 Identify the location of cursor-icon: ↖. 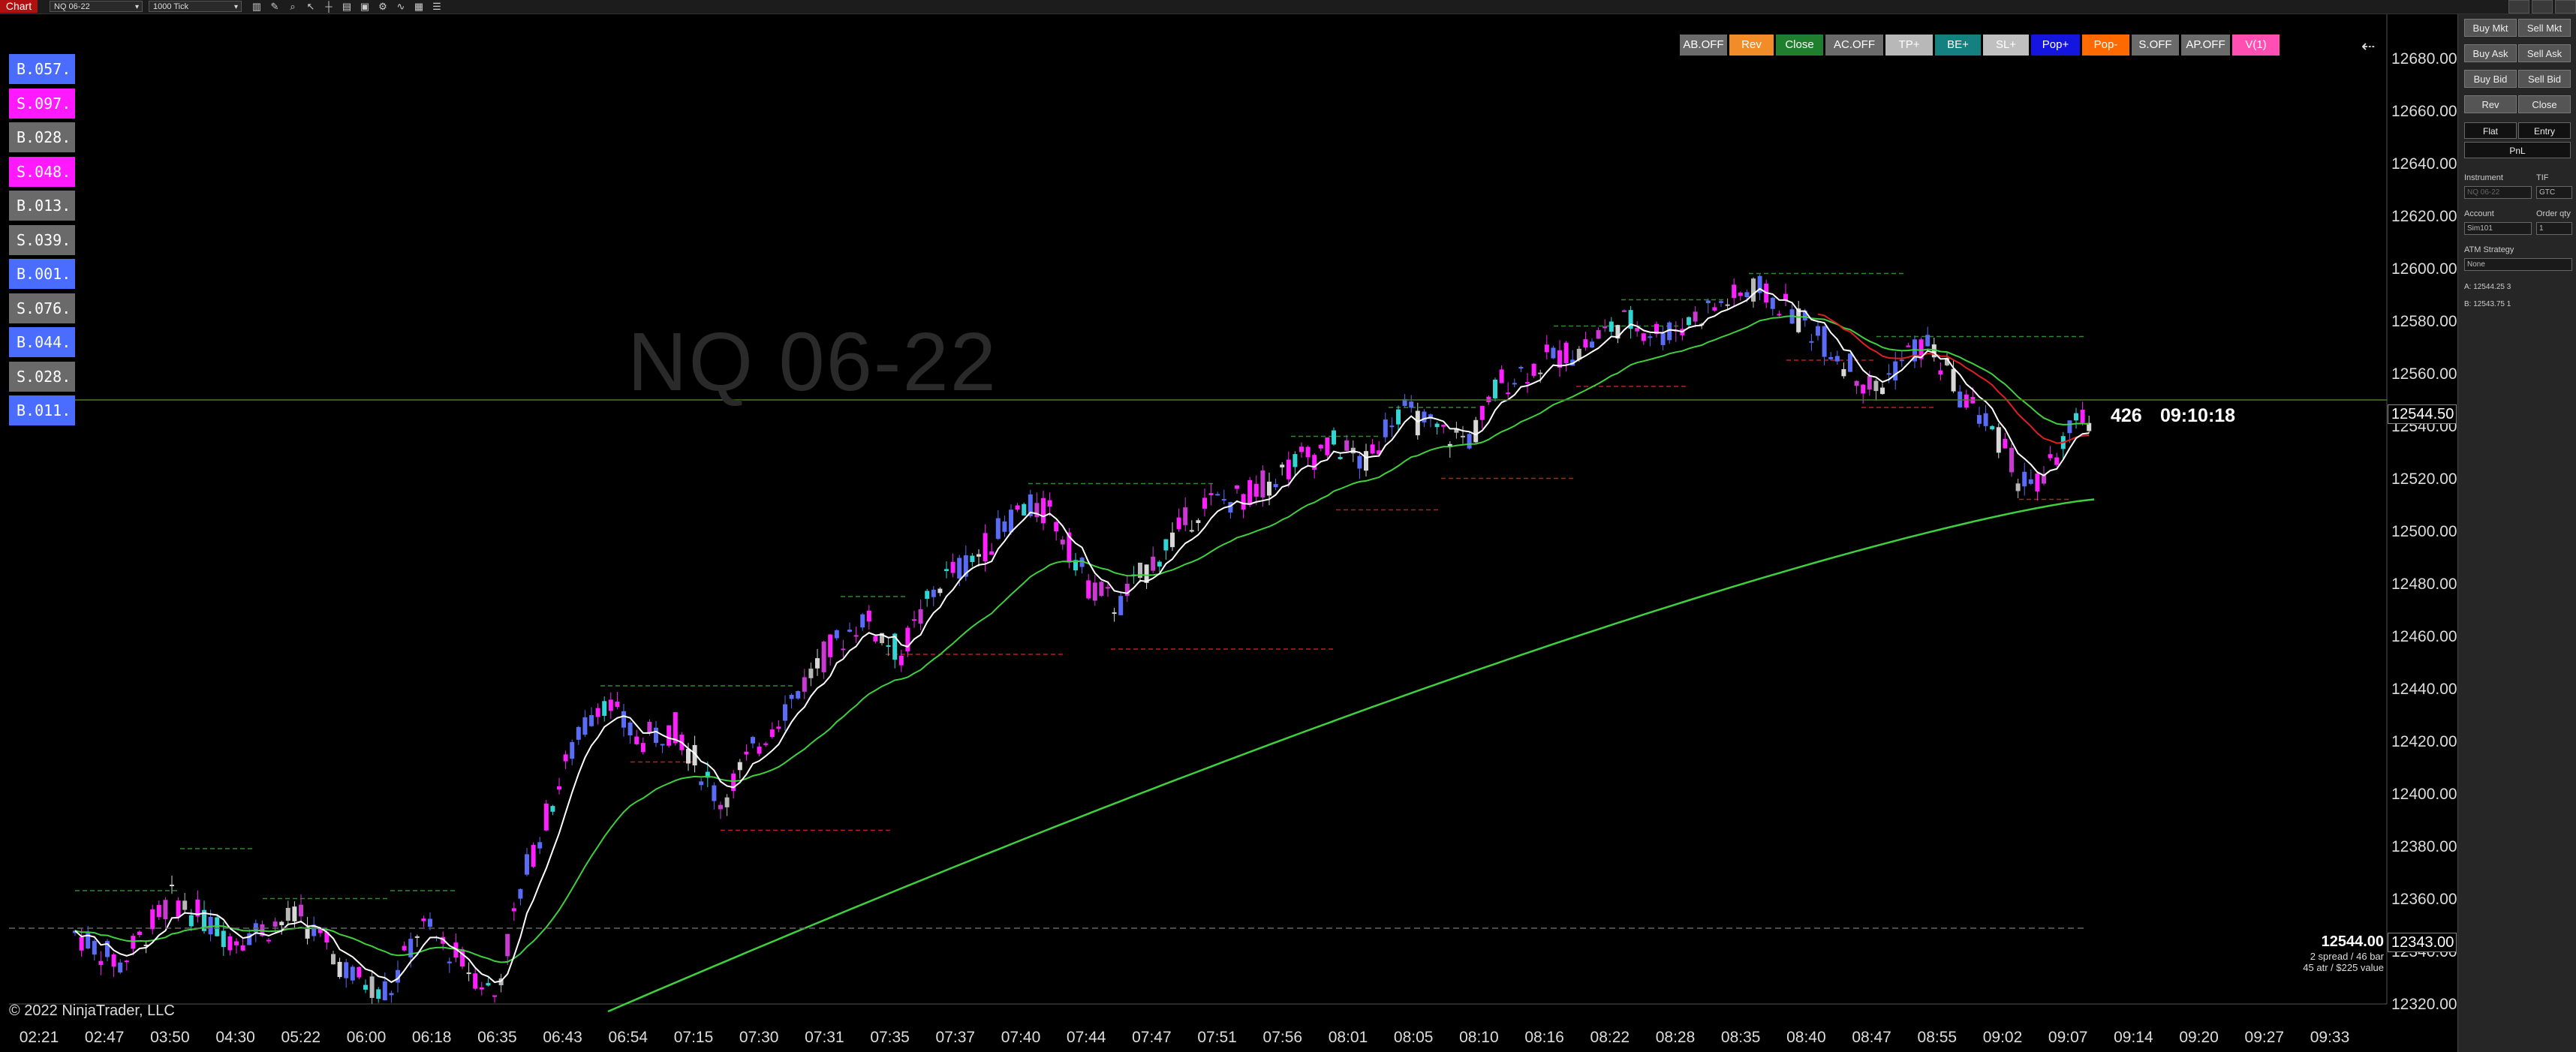
(311, 7).